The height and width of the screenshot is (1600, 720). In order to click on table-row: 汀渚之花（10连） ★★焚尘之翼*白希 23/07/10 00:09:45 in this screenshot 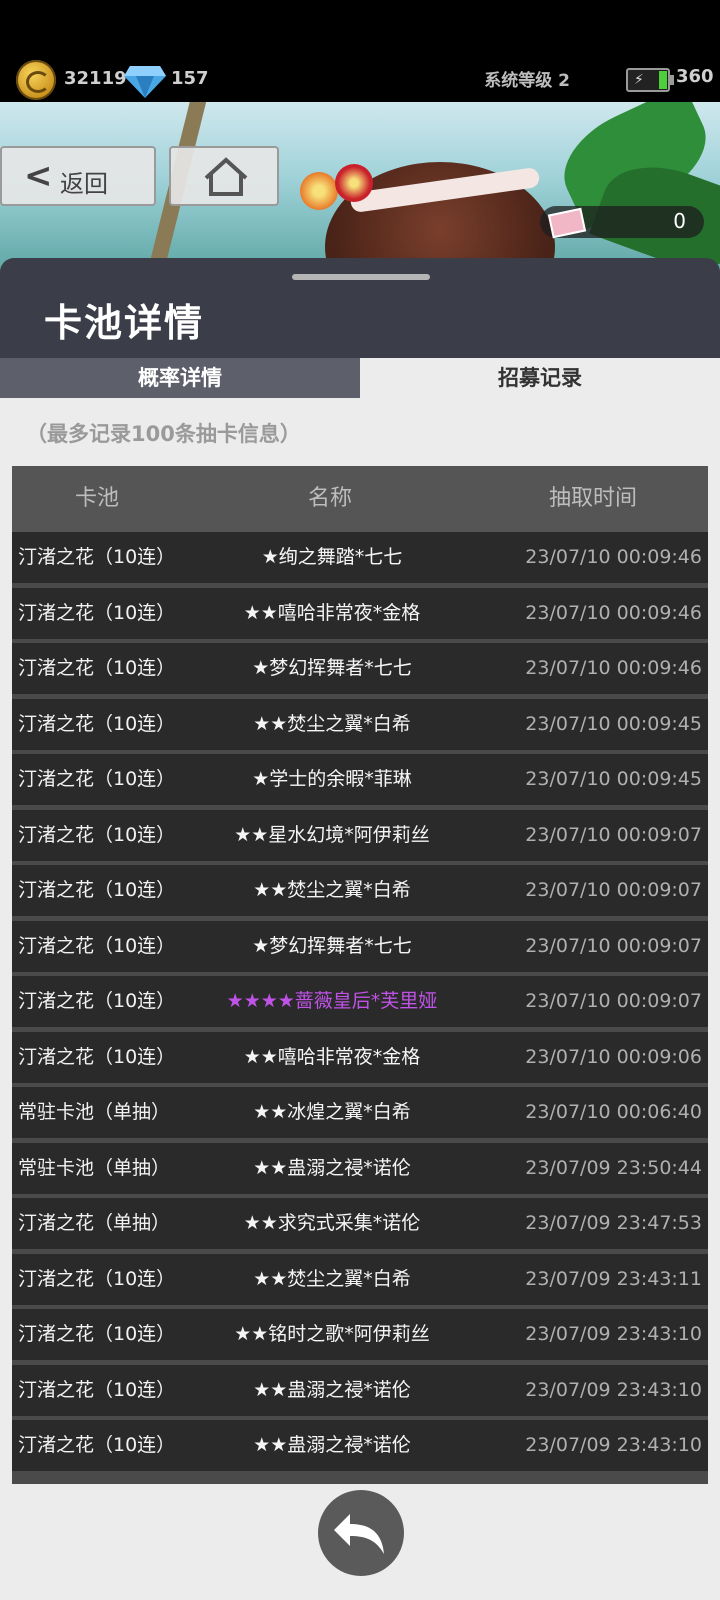, I will do `click(360, 724)`.